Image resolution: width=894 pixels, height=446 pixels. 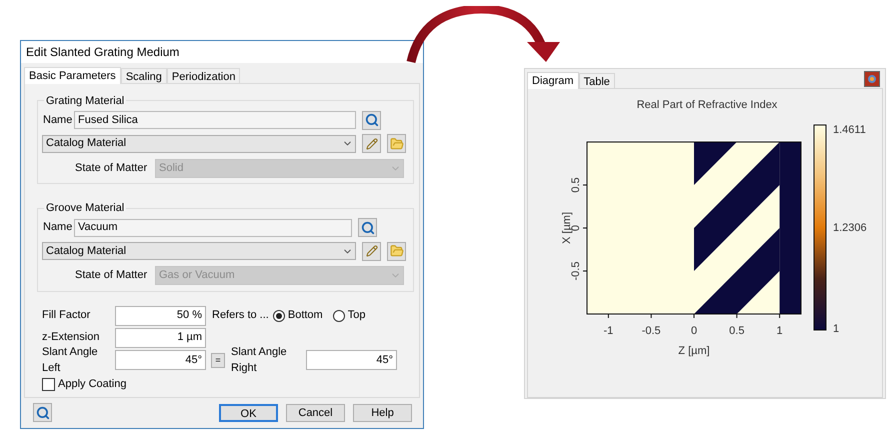 What do you see at coordinates (85, 101) in the screenshot?
I see `group-title: Grating Material` at bounding box center [85, 101].